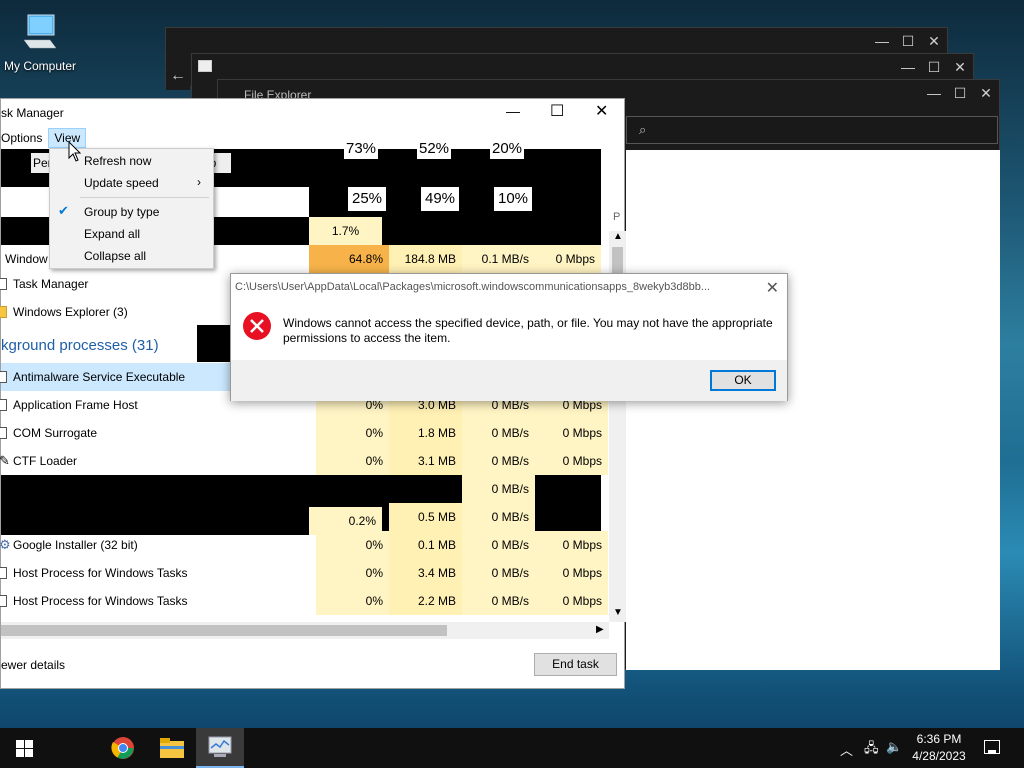 The image size is (1024, 768). I want to click on pen-icon: ✎, so click(5, 460).